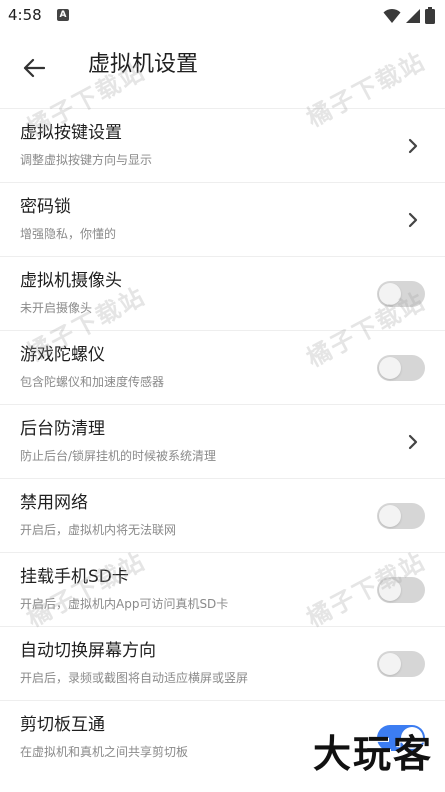 This screenshot has height=792, width=445. What do you see at coordinates (104, 752) in the screenshot?
I see `settings-row-subtitle: 在虚拟机和真机之间共享剪切板` at bounding box center [104, 752].